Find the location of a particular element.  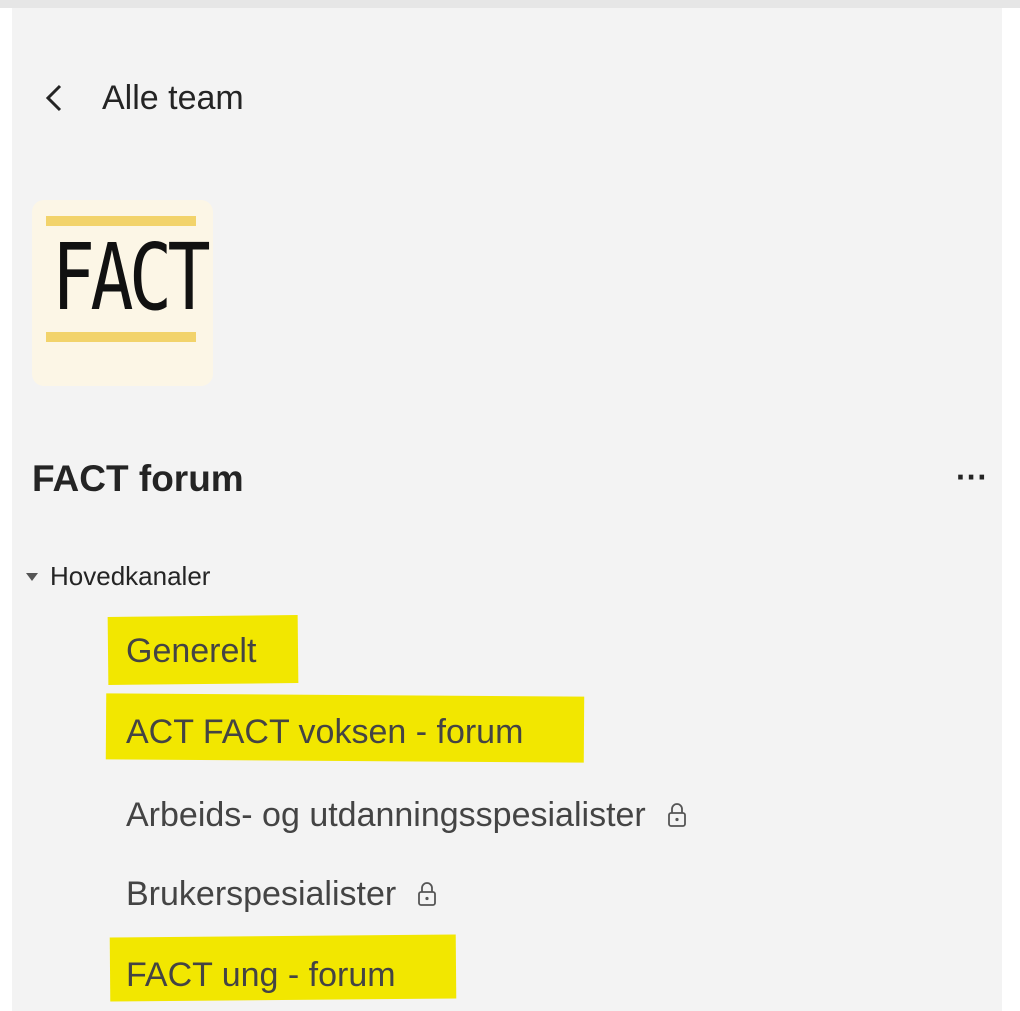

section-label: Hovedkanaler is located at coordinates (130, 575).